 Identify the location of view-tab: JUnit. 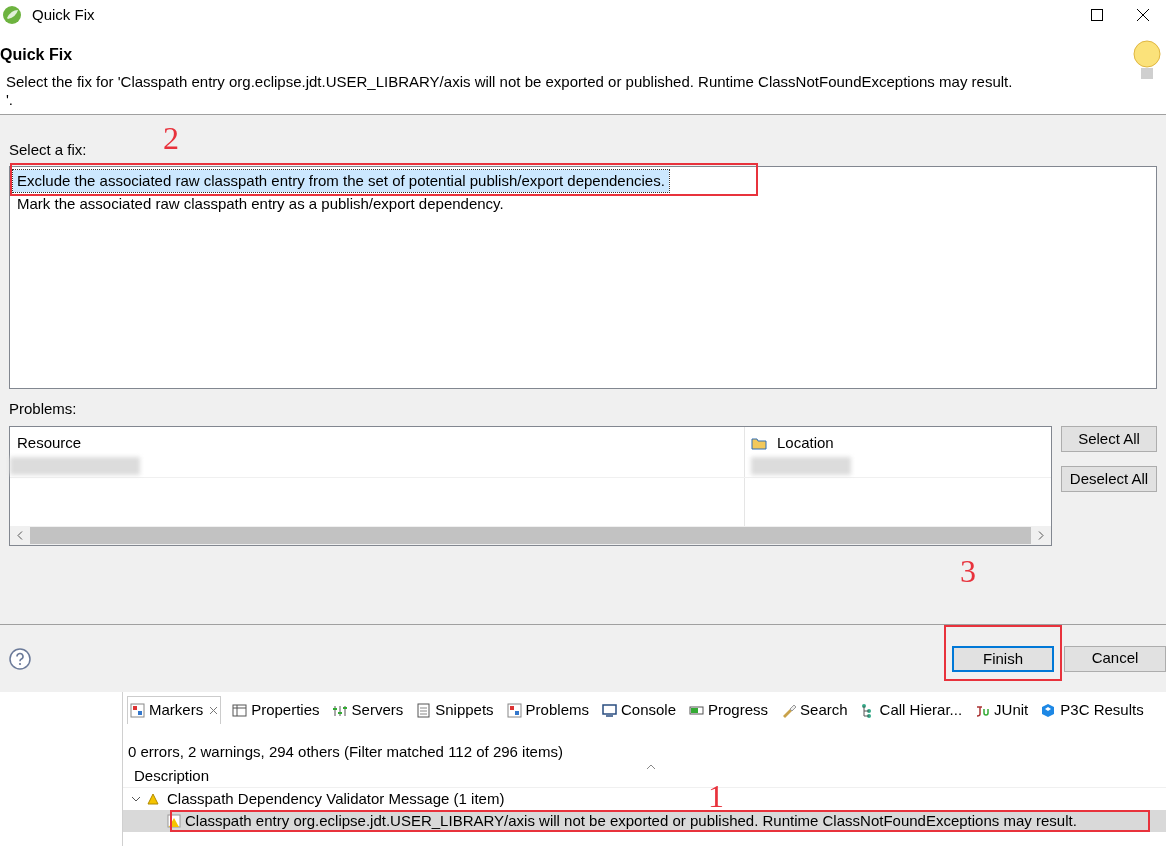
(1002, 710).